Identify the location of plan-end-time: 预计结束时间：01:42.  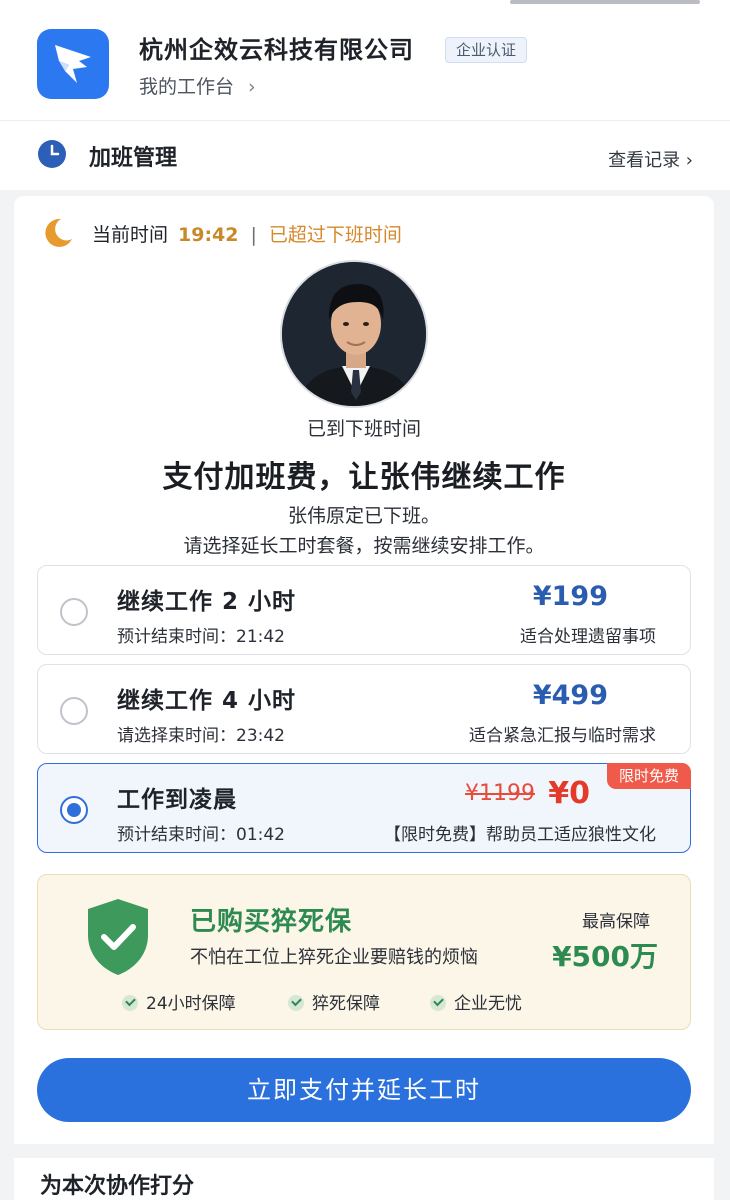
(201, 835).